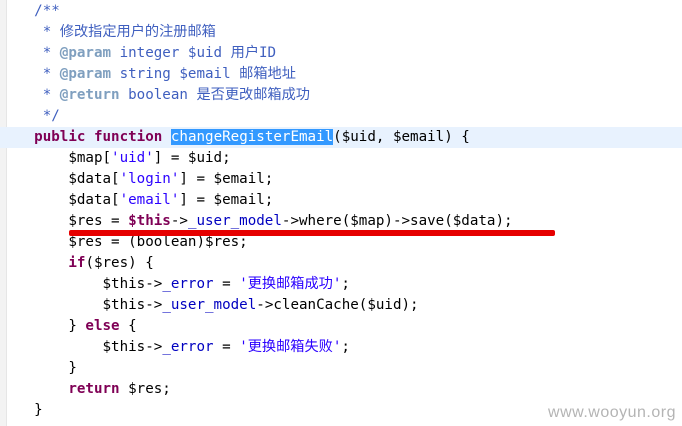 The image size is (682, 426). What do you see at coordinates (341, 74) in the screenshot?
I see `code-line: * @param string $email 邮箱地址` at bounding box center [341, 74].